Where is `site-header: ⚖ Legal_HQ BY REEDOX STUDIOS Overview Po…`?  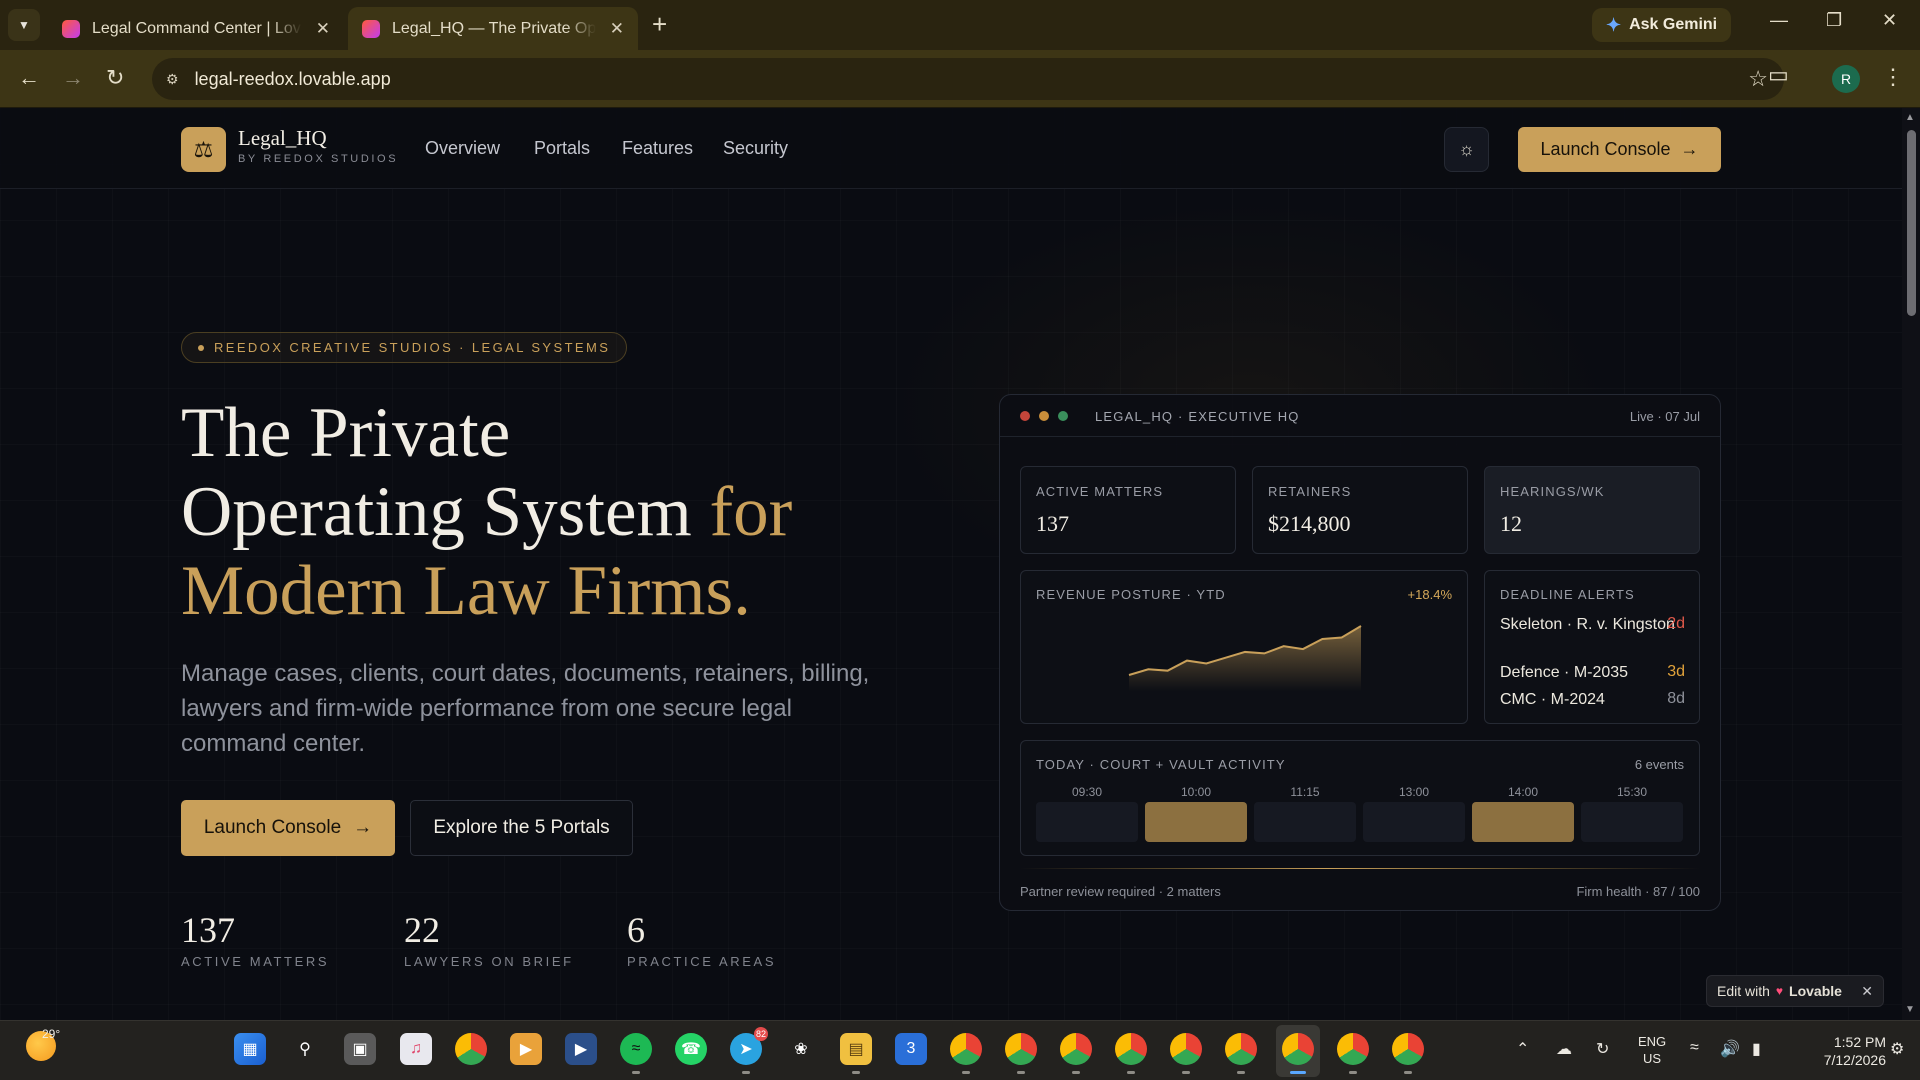
site-header: ⚖ Legal_HQ BY REEDOX STUDIOS Overview Po… is located at coordinates (951, 148).